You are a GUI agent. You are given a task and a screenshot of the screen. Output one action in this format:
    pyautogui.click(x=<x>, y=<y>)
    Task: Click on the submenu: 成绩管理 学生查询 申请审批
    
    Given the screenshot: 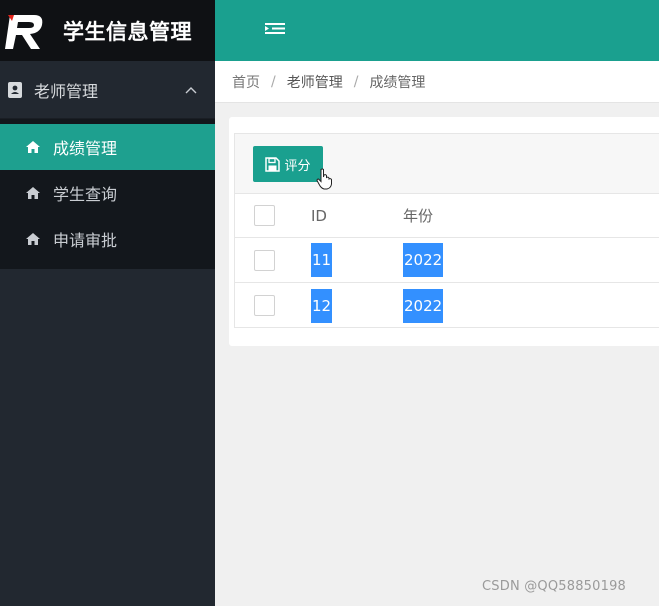 What is the action you would take?
    pyautogui.click(x=107, y=194)
    